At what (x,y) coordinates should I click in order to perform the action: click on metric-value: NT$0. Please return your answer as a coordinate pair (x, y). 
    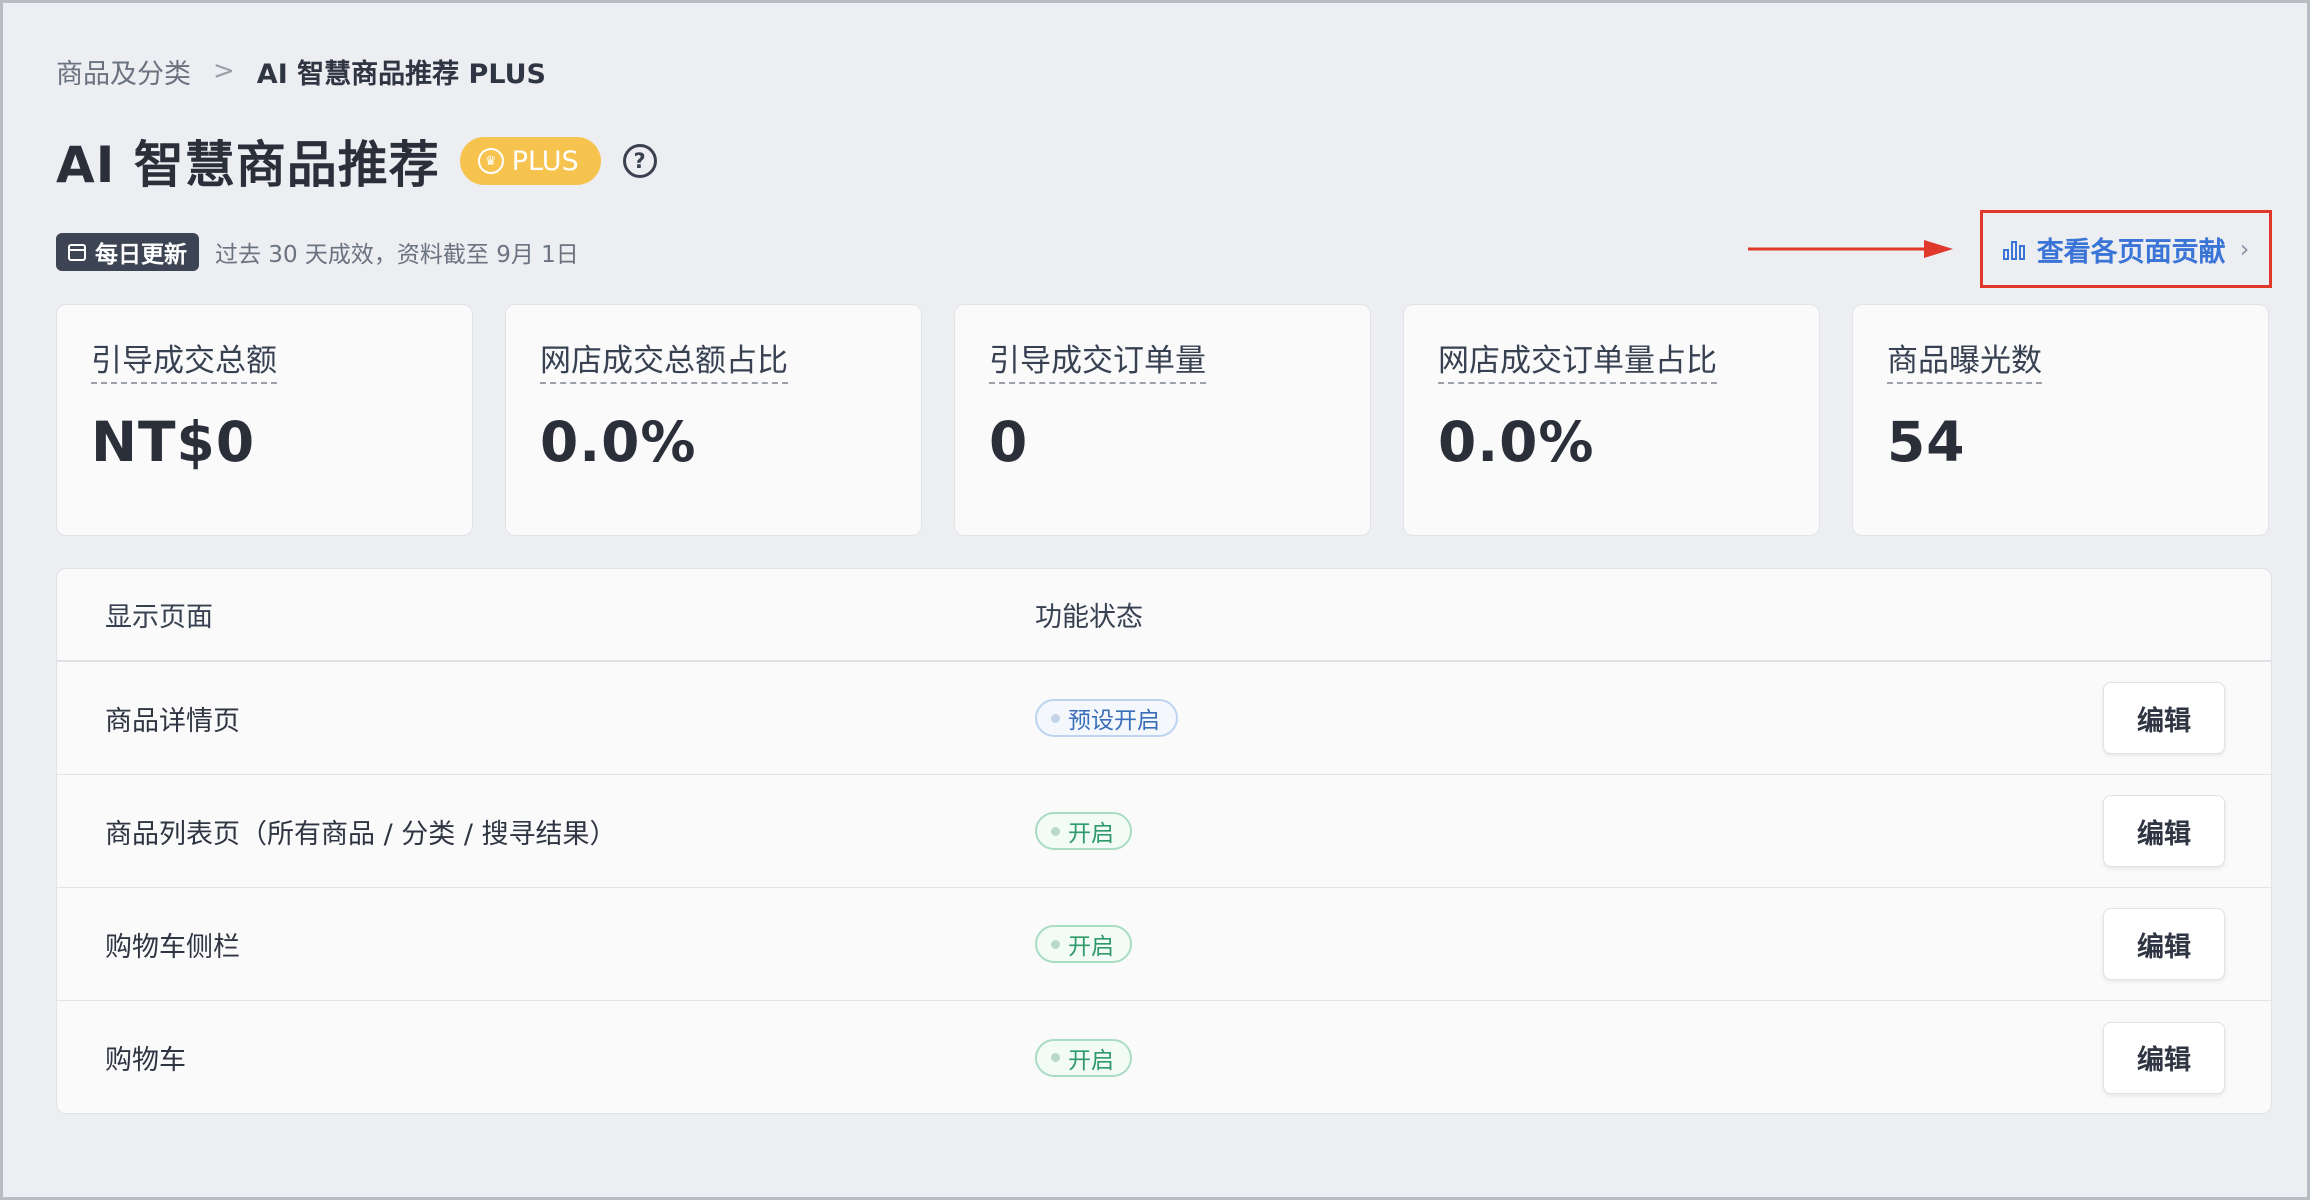
    Looking at the image, I should click on (173, 442).